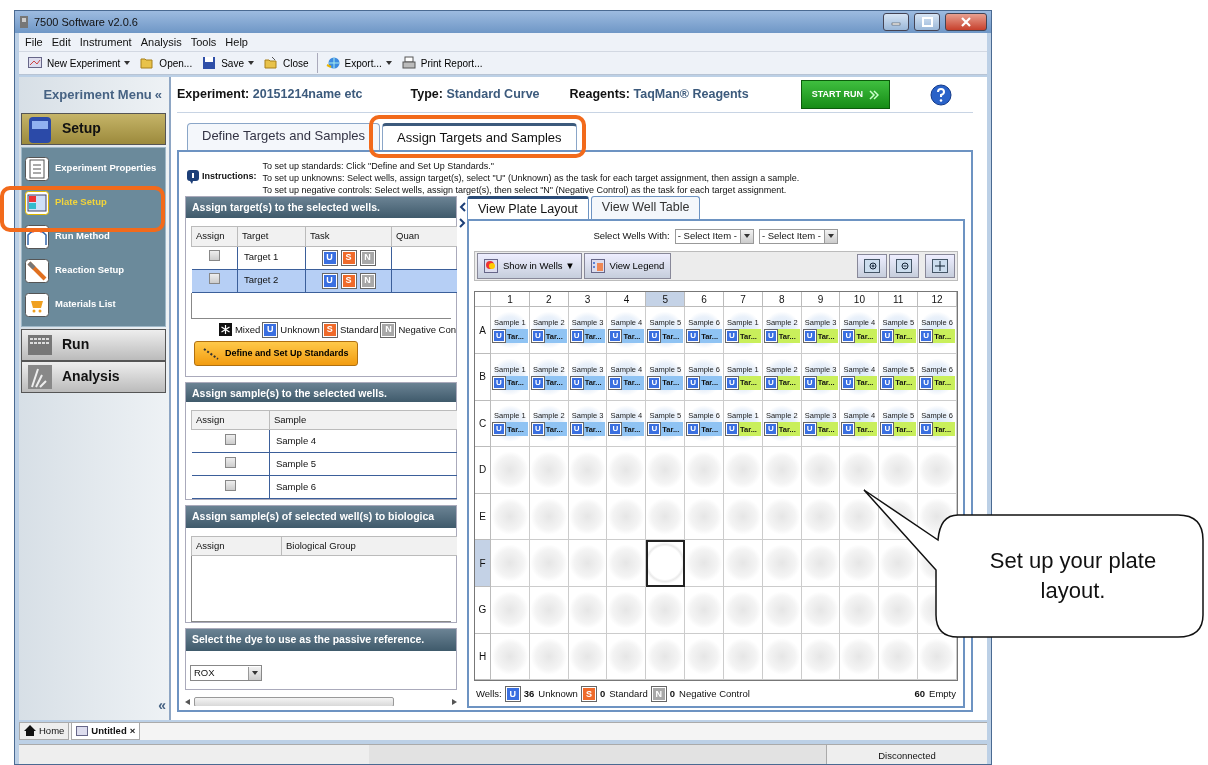  I want to click on document-tab: Untitled ×, so click(106, 730).